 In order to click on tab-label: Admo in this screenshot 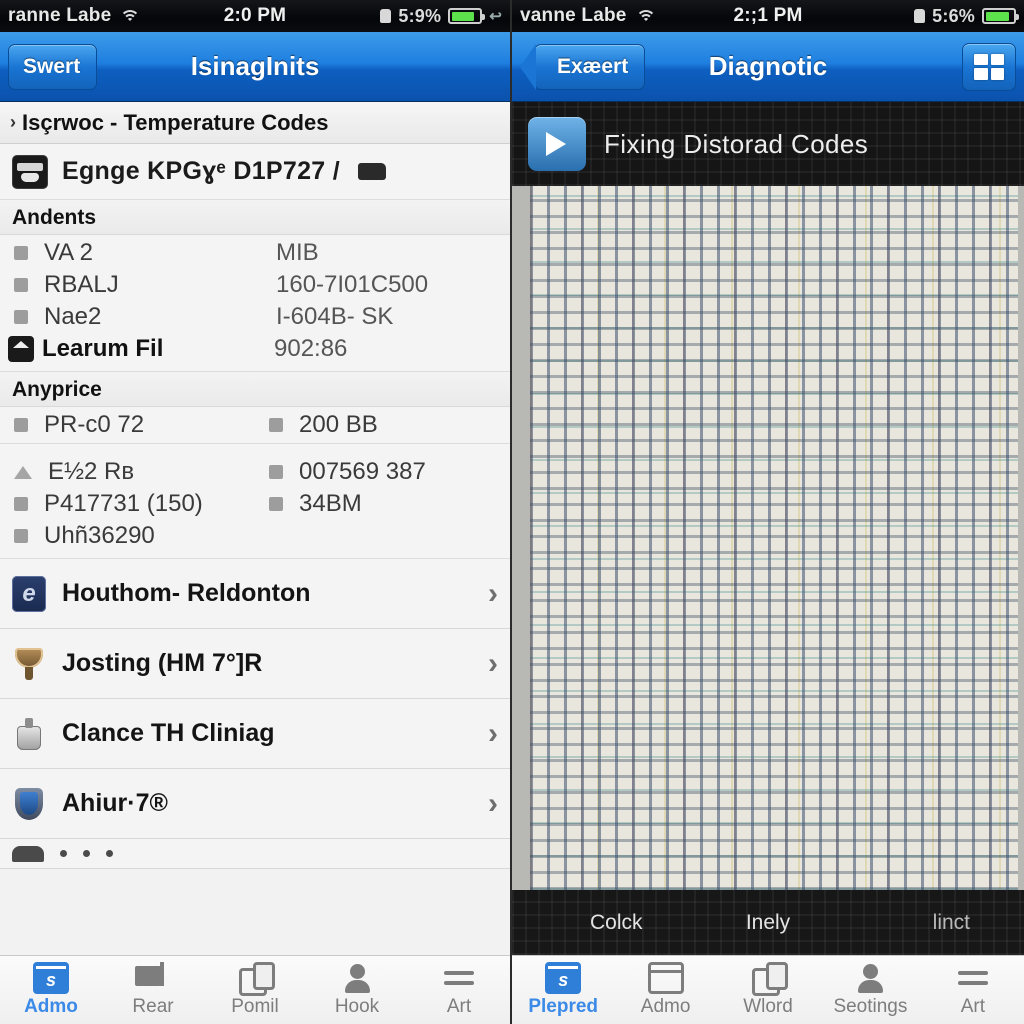, I will do `click(51, 1006)`.